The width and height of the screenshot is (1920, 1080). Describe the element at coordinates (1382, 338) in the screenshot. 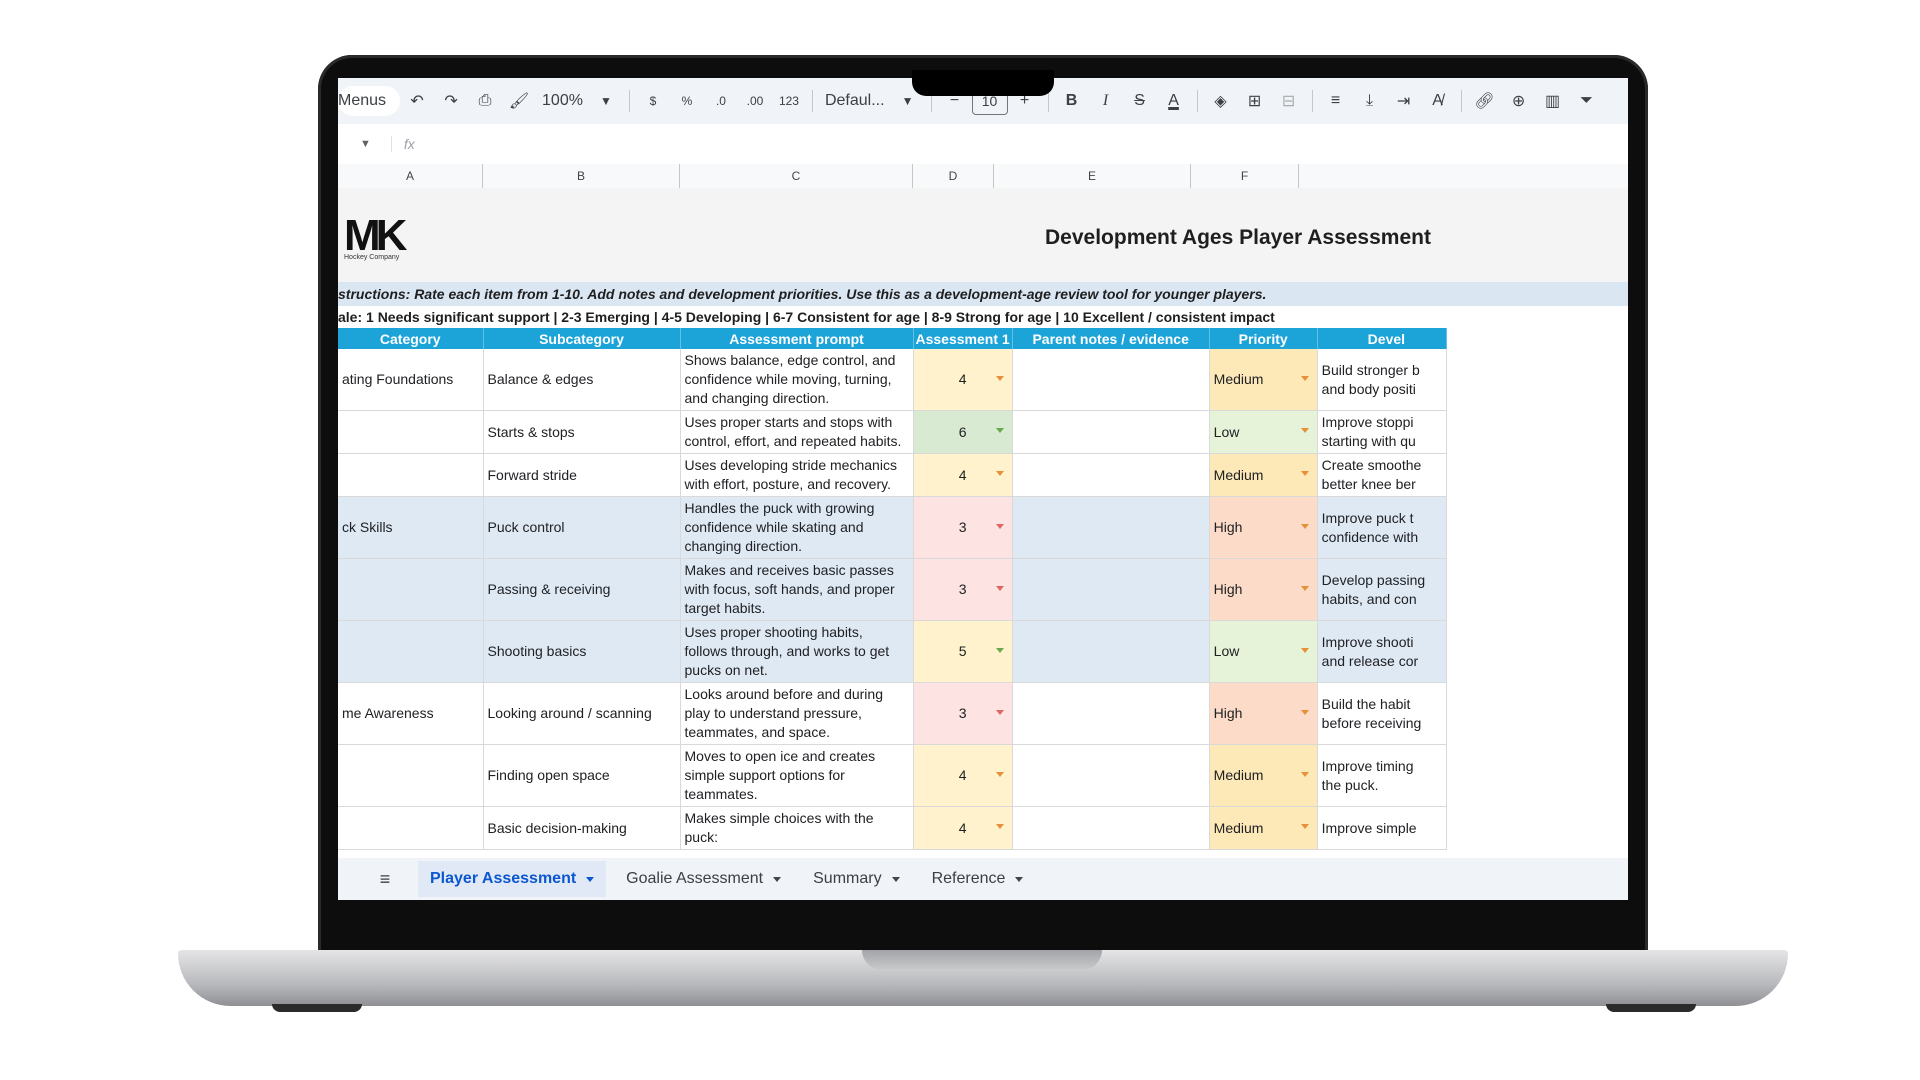

I see `header-development: Devel` at that location.